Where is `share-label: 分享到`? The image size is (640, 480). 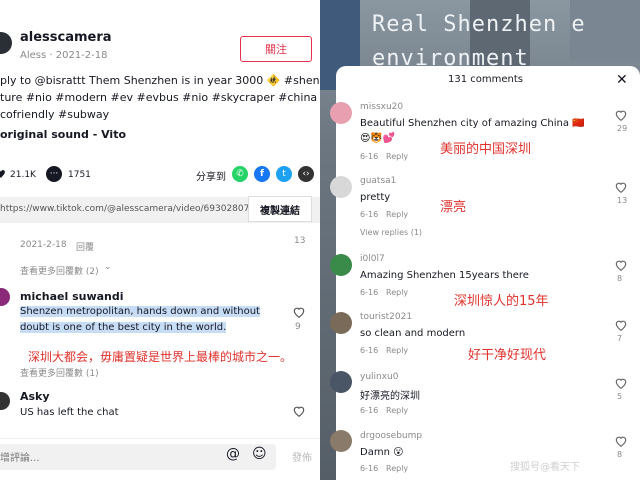 share-label: 分享到 is located at coordinates (211, 177).